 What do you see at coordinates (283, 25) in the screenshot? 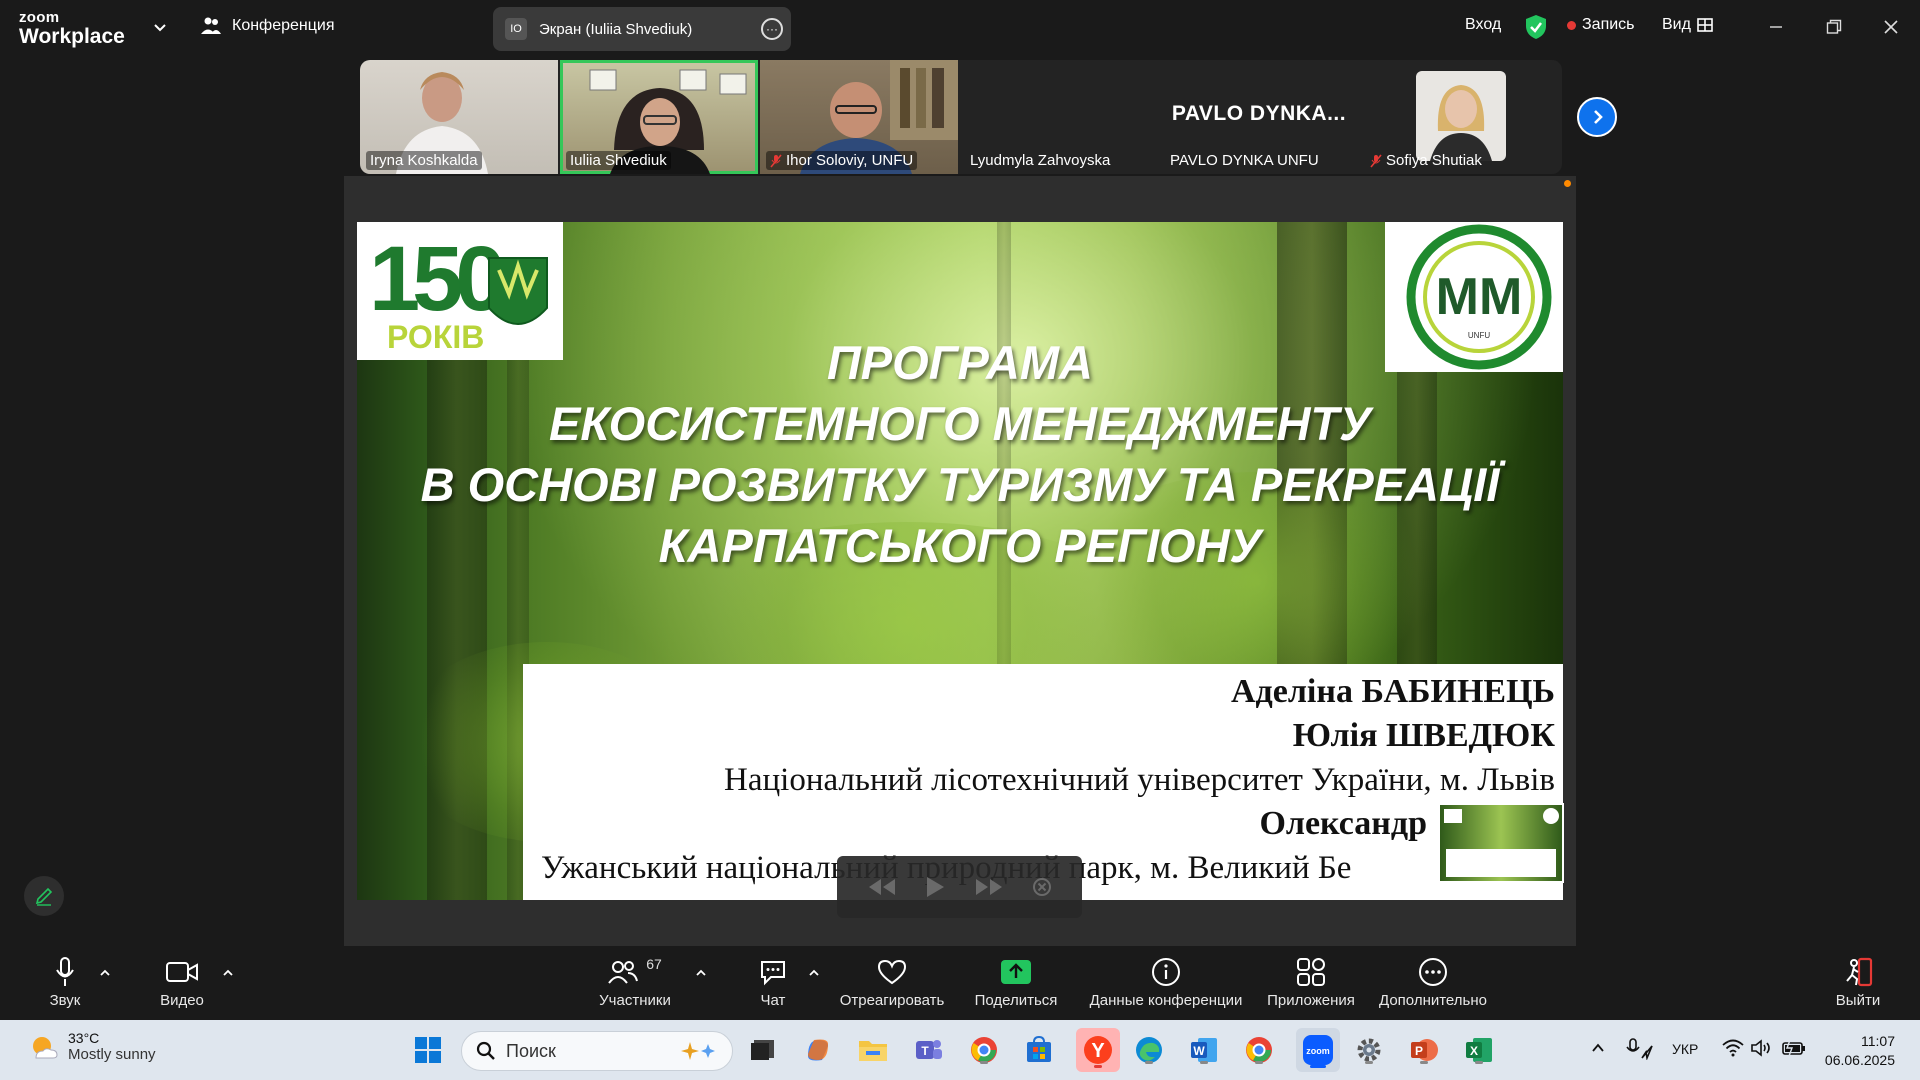
I see `conference-label: Конференция` at bounding box center [283, 25].